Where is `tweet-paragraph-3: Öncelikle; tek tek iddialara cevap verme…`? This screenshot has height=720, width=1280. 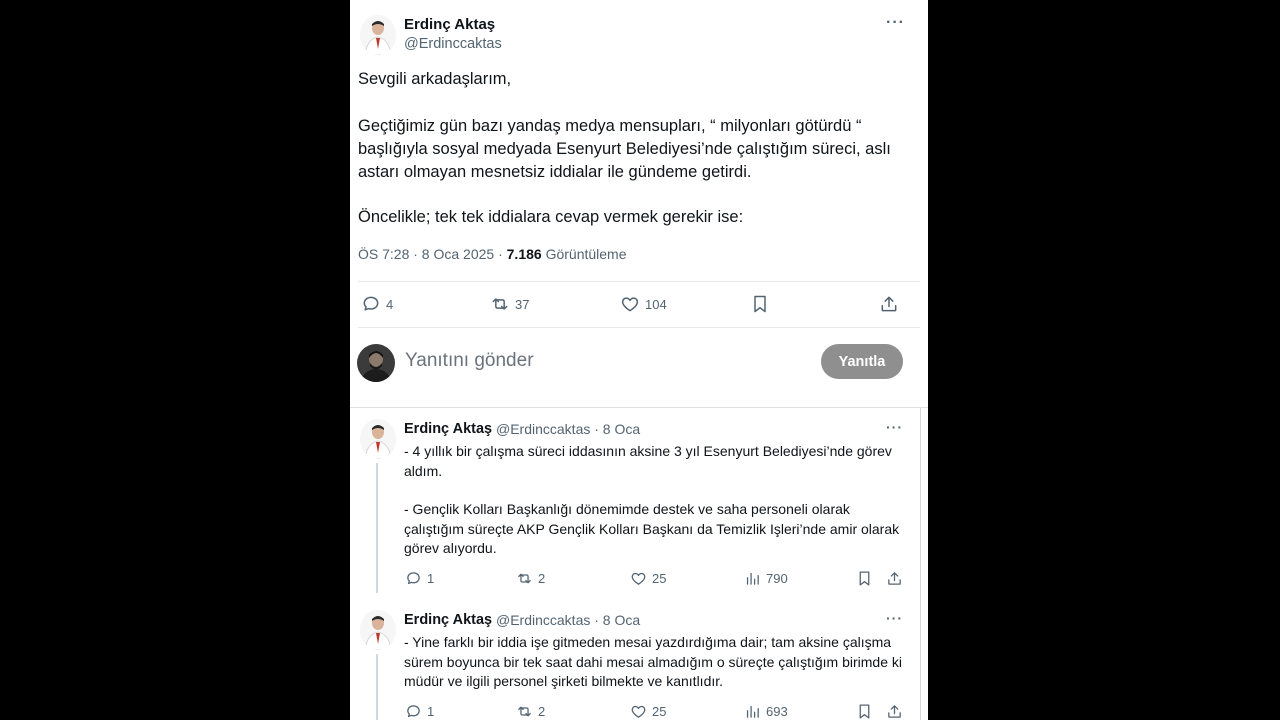
tweet-paragraph-3: Öncelikle; tek tek iddialara cevap verme… is located at coordinates (551, 217).